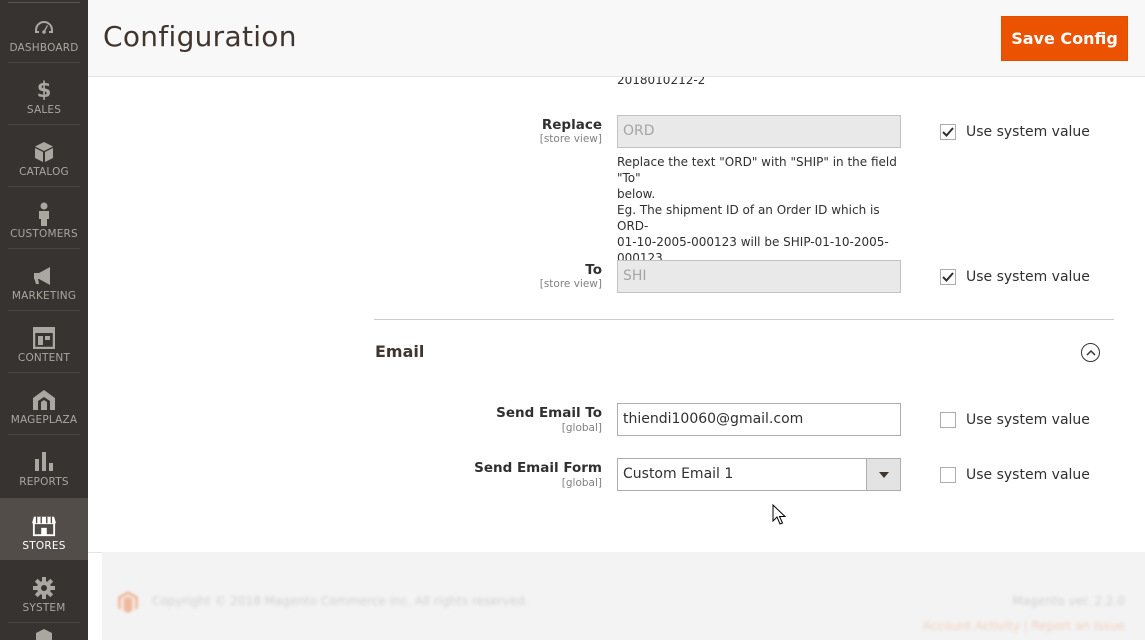 The image size is (1145, 640). I want to click on sidebar-item-sales: $ SALES, so click(44, 93).